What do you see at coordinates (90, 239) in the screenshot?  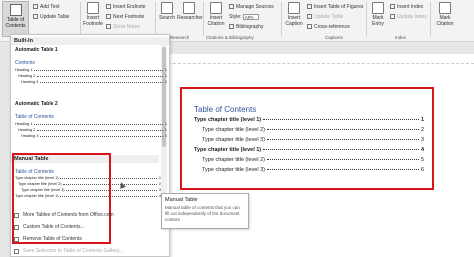 I see `remove-table-of-contents-item: Remove Table of Contents` at bounding box center [90, 239].